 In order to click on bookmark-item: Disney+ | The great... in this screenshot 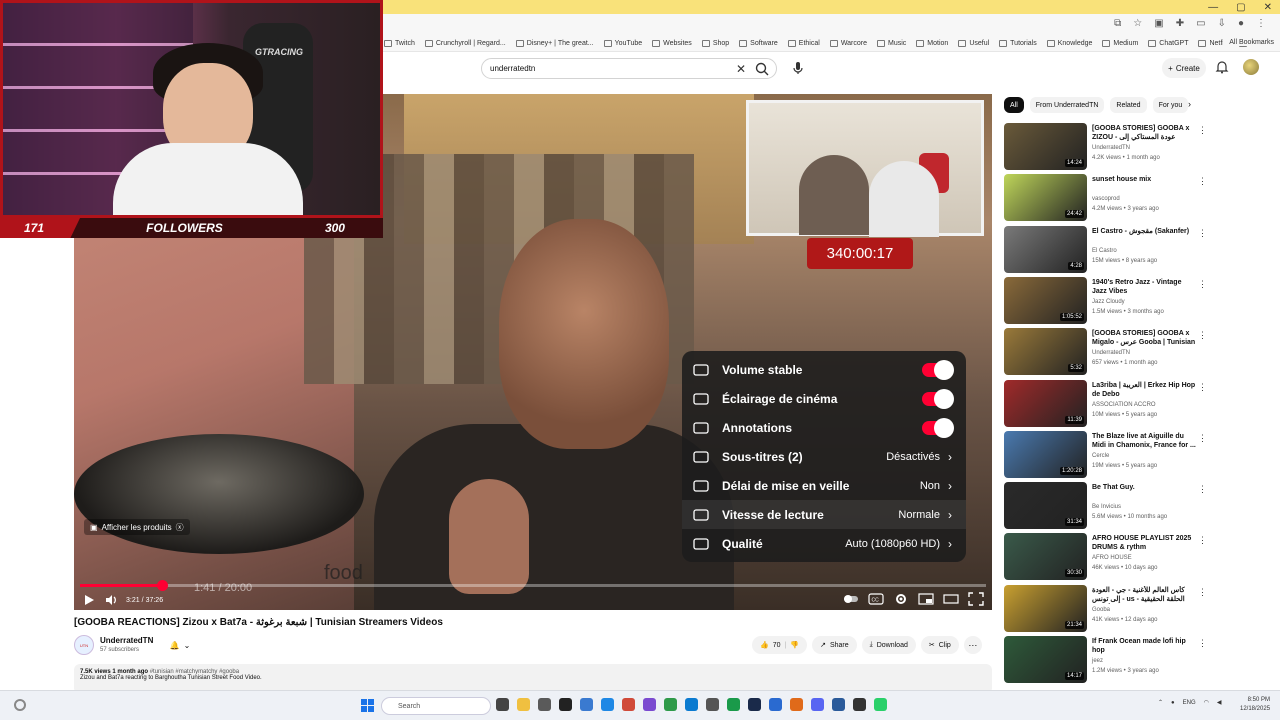, I will do `click(554, 43)`.